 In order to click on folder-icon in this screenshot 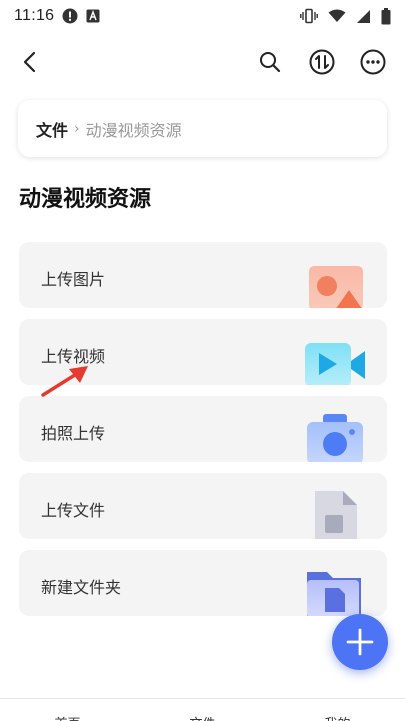, I will do `click(336, 590)`.